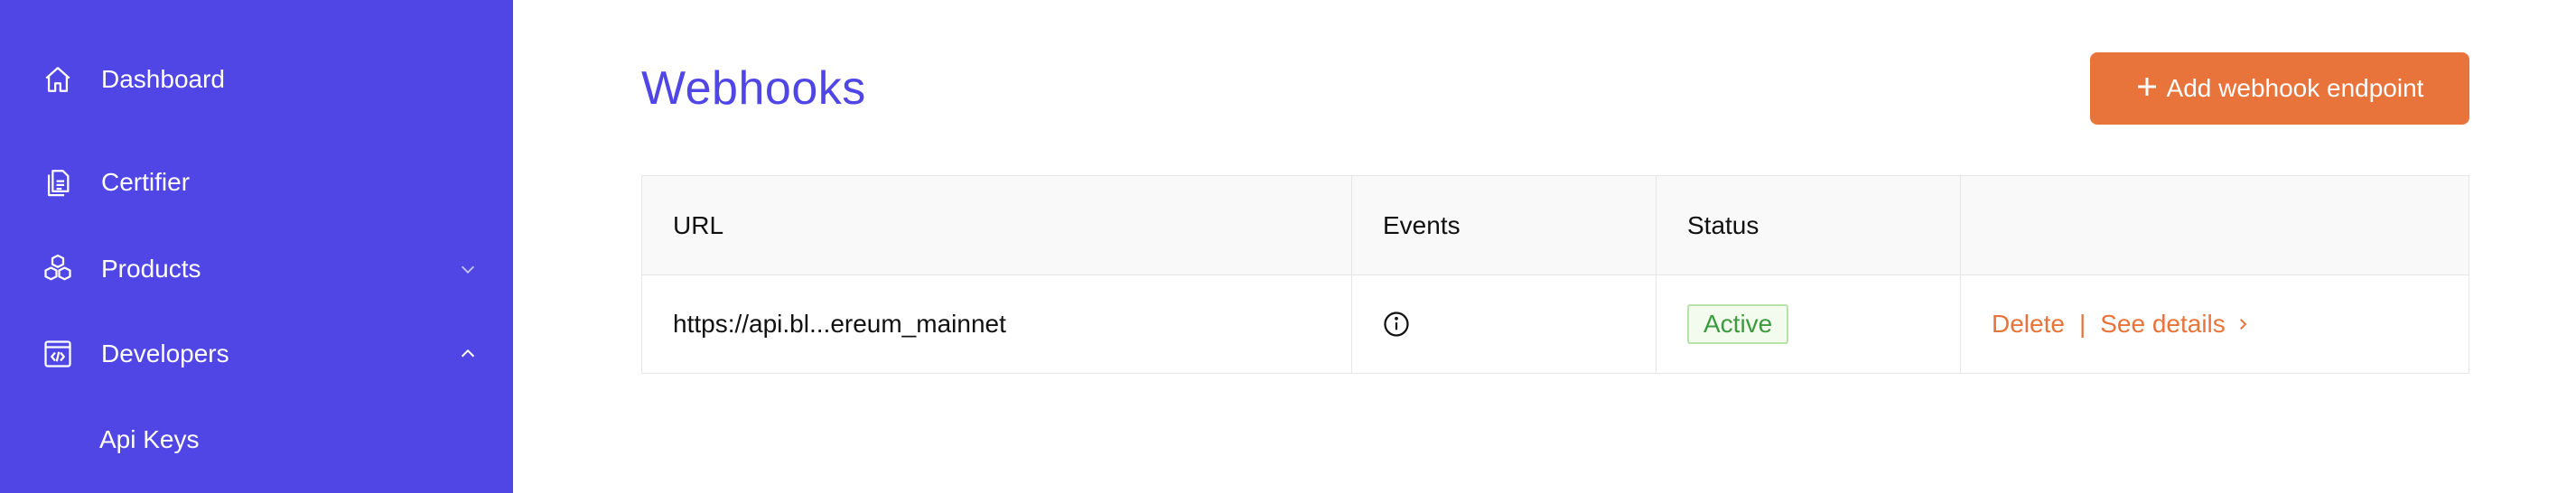  I want to click on column-header-status: Status, so click(1809, 225).